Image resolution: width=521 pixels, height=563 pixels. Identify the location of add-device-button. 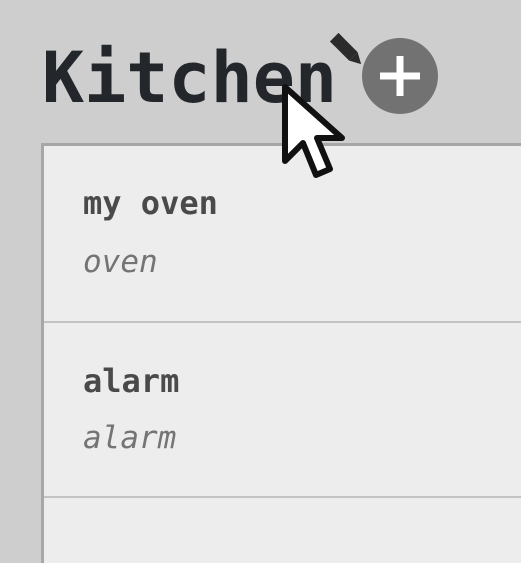
(400, 76).